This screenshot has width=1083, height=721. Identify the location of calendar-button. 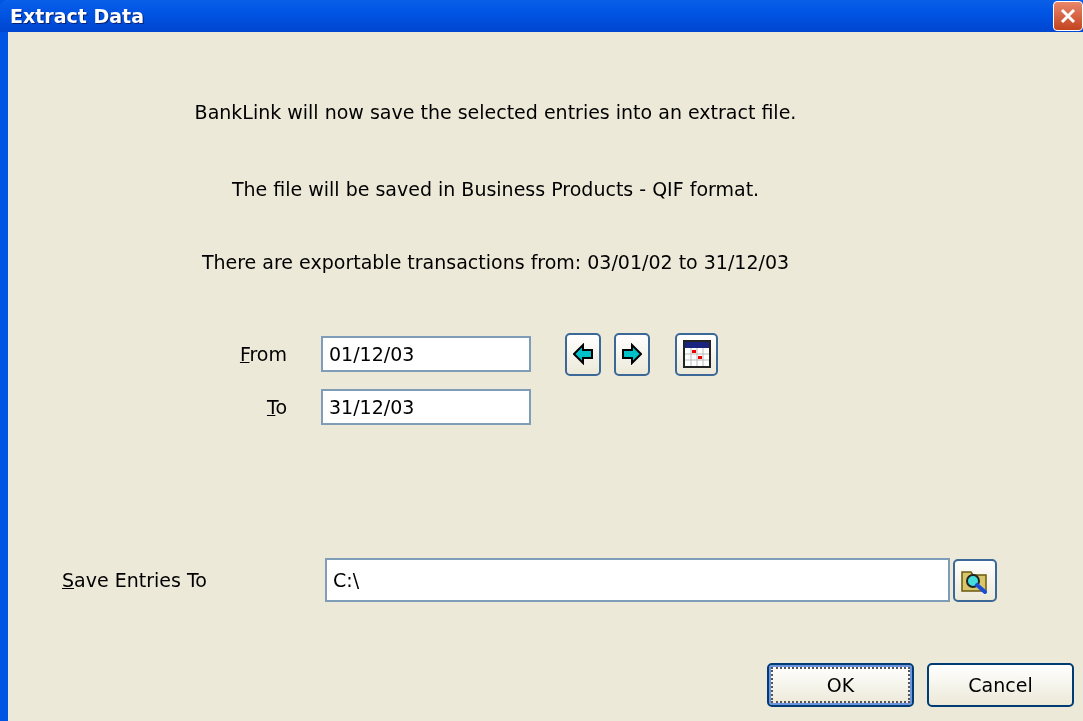
(696, 354).